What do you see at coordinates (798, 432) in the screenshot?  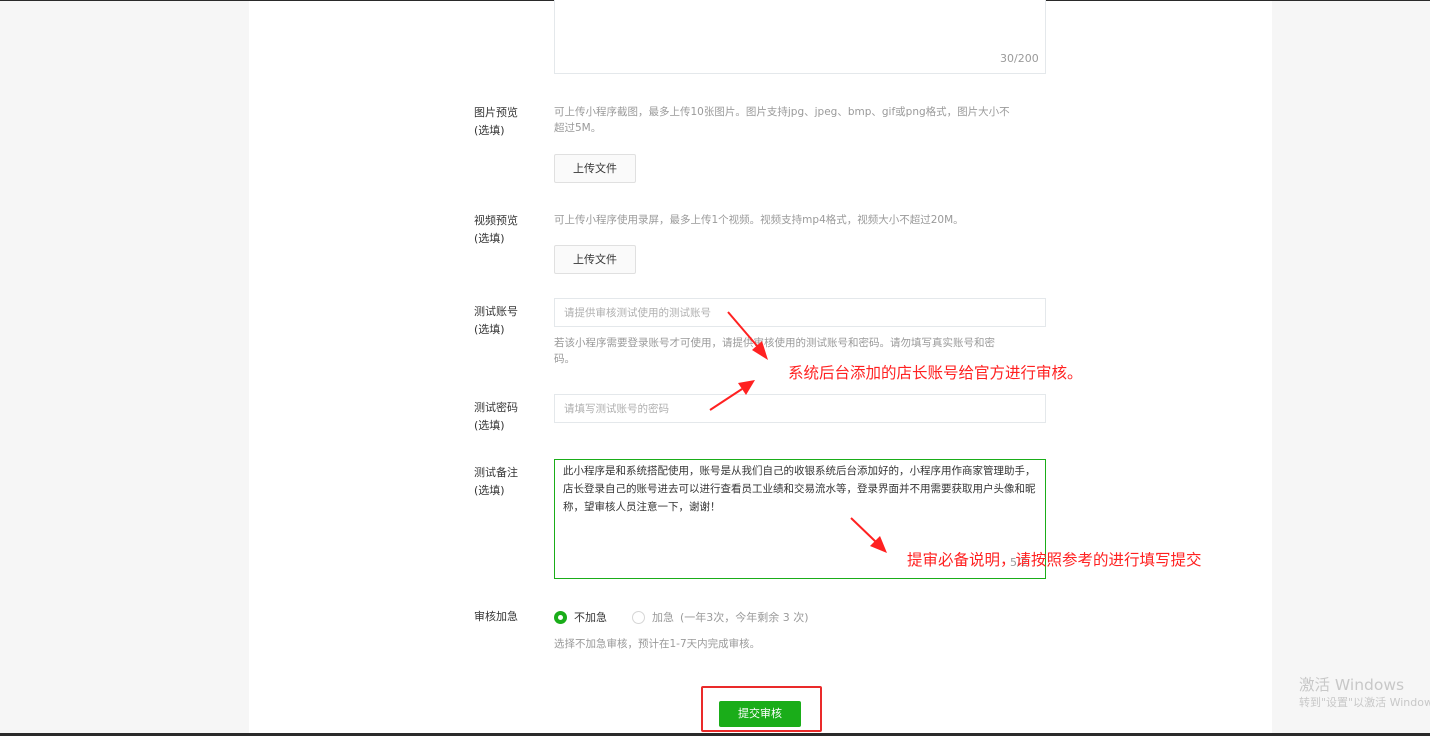 I see `annotation-arrows` at bounding box center [798, 432].